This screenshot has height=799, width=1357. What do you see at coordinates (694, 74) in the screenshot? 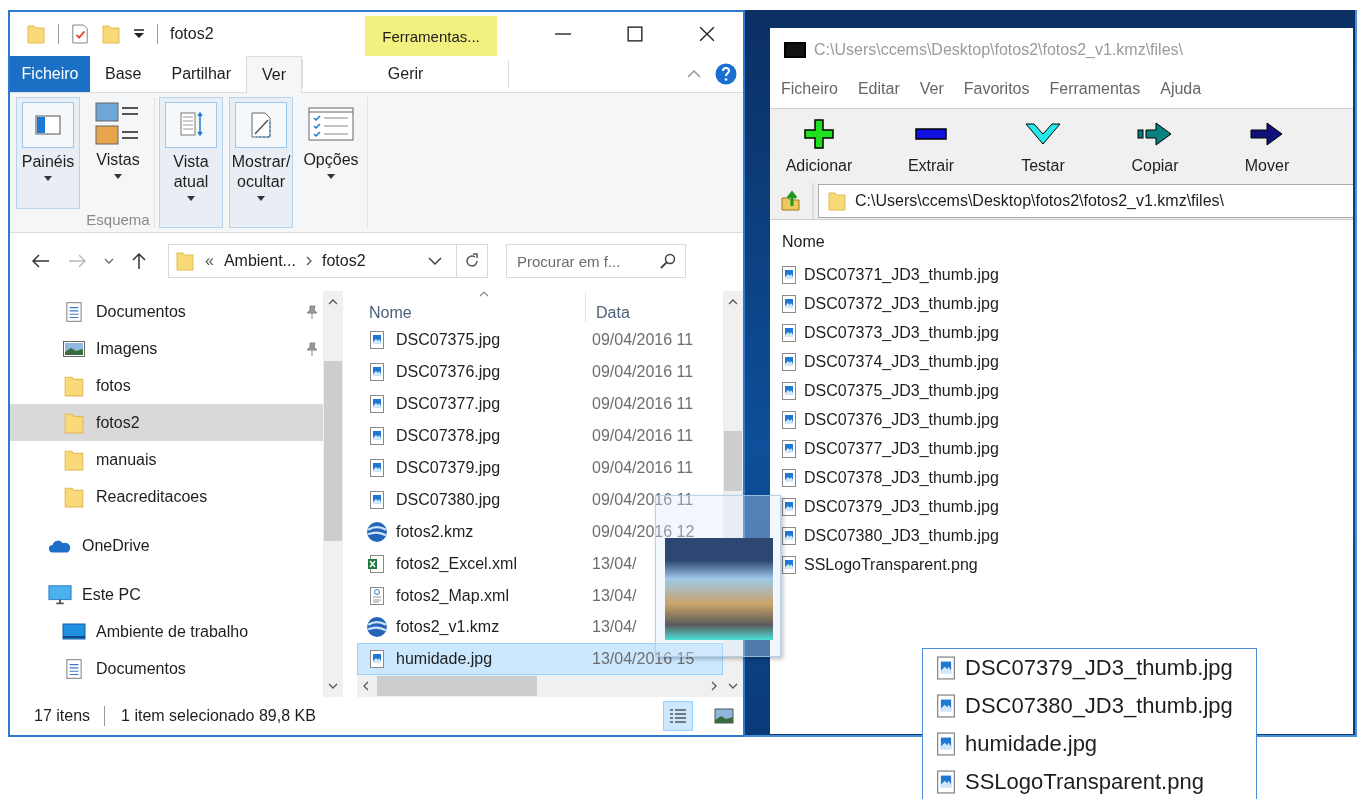
I see `collapse-icon` at bounding box center [694, 74].